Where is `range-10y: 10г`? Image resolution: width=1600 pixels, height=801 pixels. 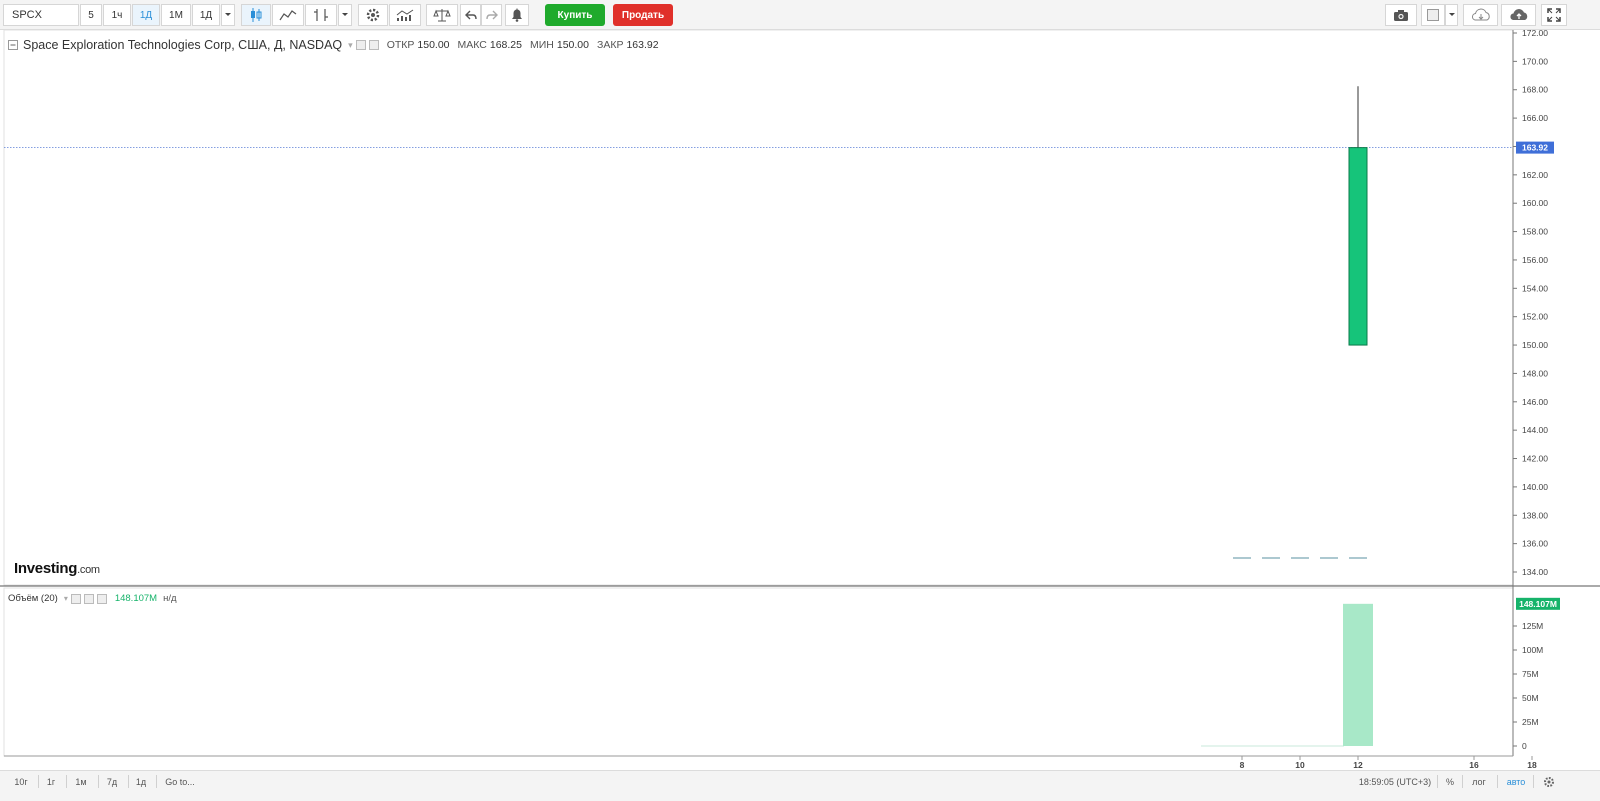 range-10y: 10г is located at coordinates (21, 782).